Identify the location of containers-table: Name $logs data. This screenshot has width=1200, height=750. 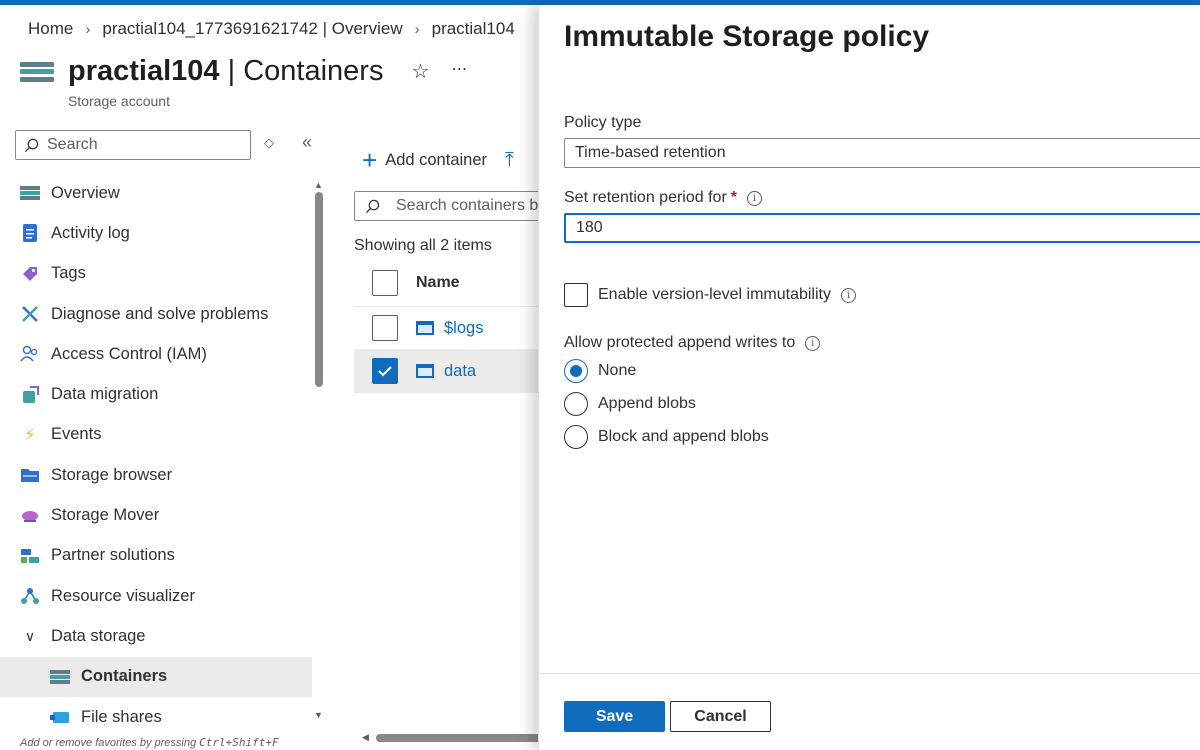
(446, 326).